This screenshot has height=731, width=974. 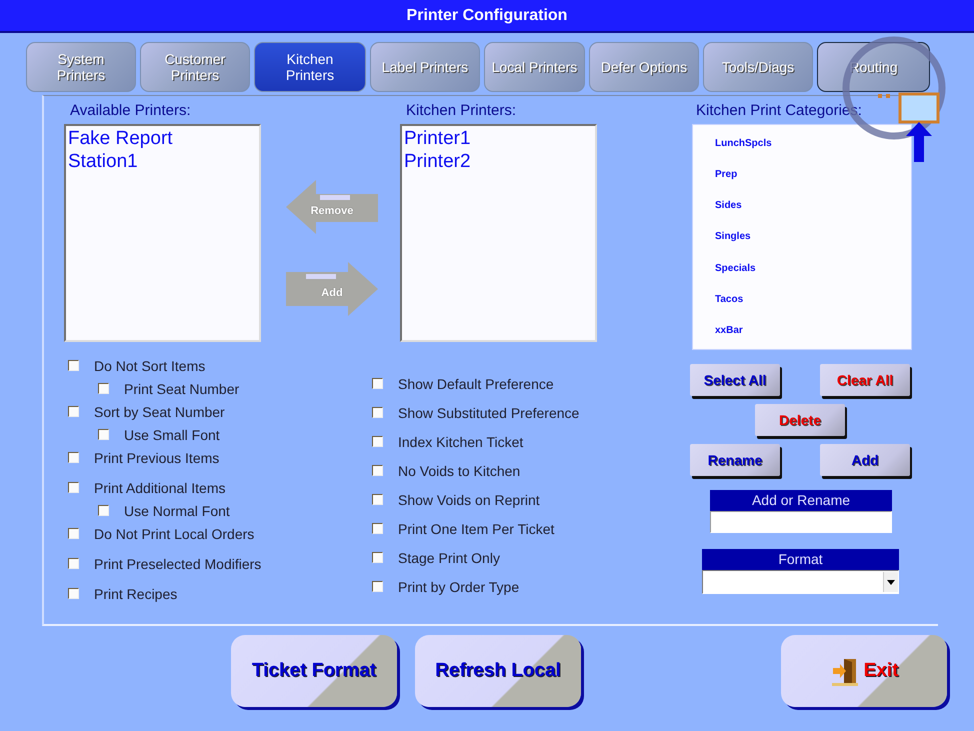 I want to click on field-label: Format, so click(x=800, y=559).